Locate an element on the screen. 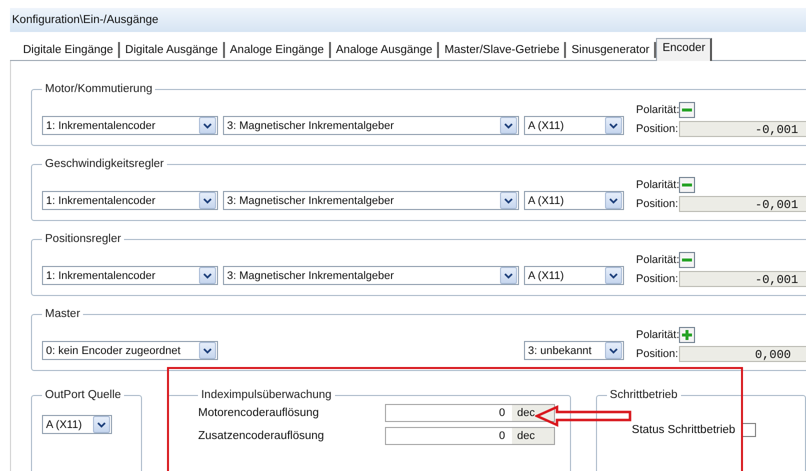 The image size is (806, 471). dropdown: 0: kein Encoder zugeordnet is located at coordinates (130, 350).